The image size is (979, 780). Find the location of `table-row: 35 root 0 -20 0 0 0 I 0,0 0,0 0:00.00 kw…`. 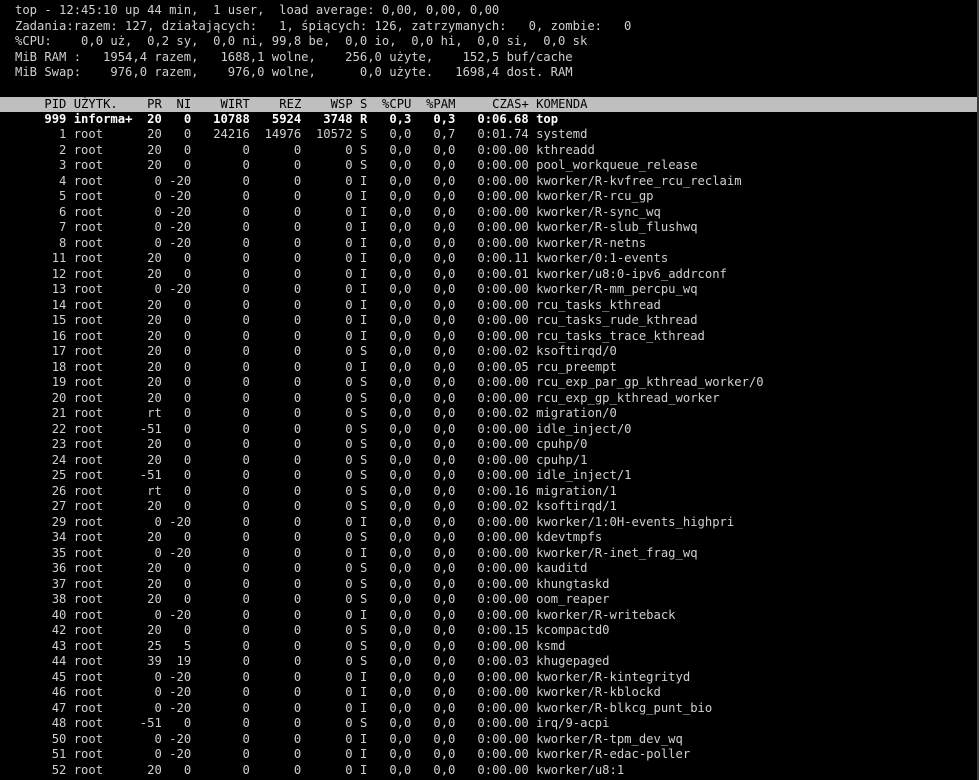

table-row: 35 root 0 -20 0 0 0 I 0,0 0,0 0:00.00 kw… is located at coordinates (497, 554).